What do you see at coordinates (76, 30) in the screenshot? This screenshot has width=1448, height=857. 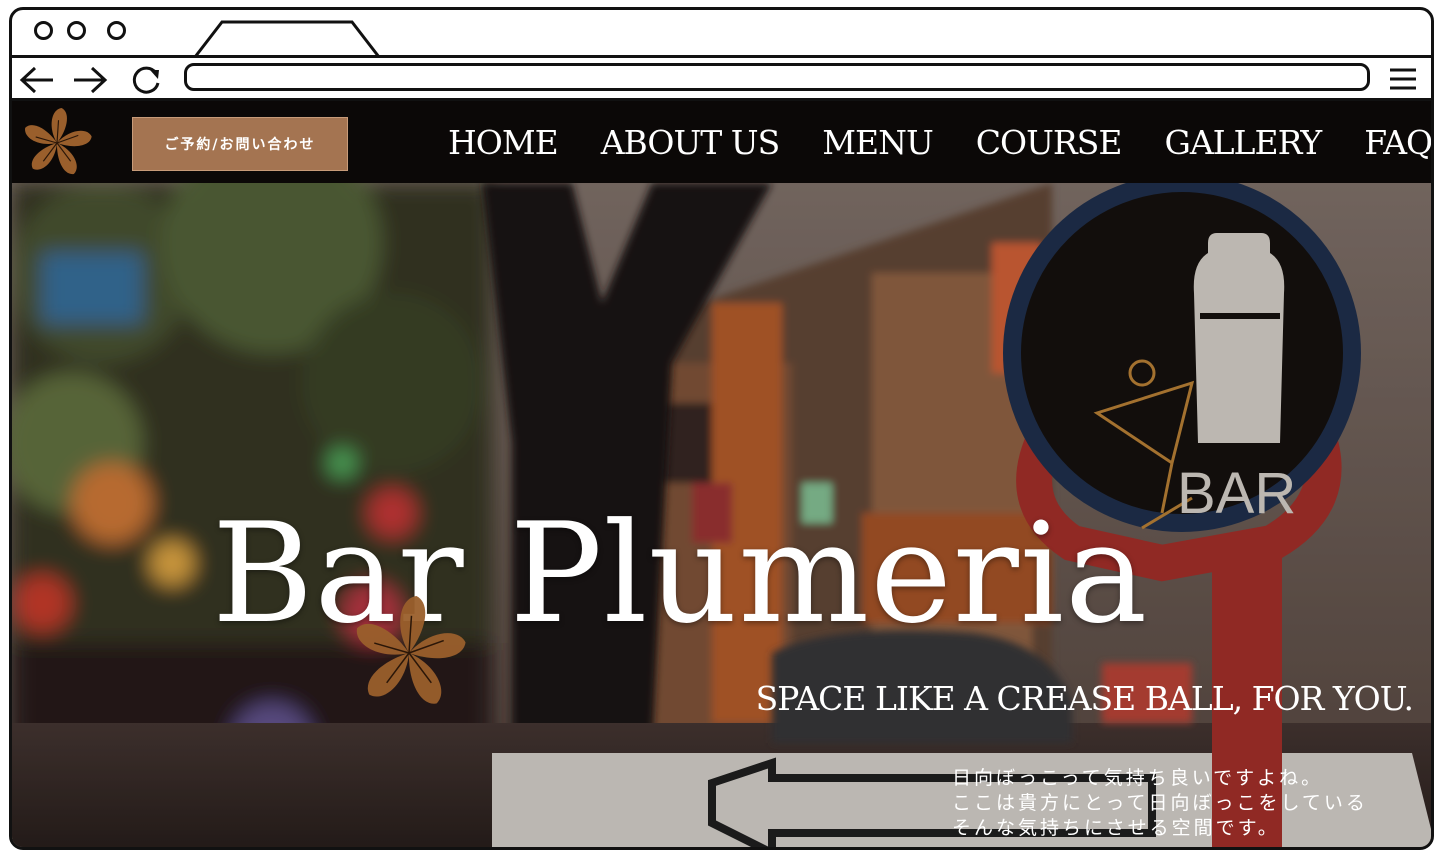 I see `window-minimize-dot-icon` at bounding box center [76, 30].